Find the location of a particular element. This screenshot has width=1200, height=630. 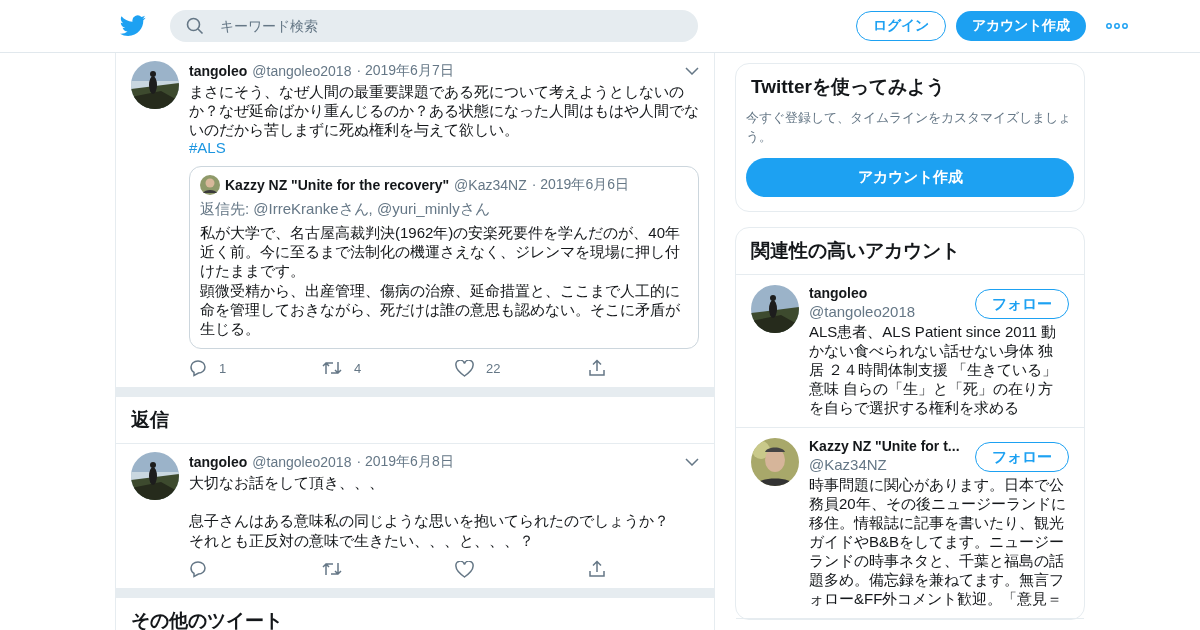

card-subtitle: 今すぐ登録して、タイムラインをカスタマイズしましょう。 is located at coordinates (909, 127).